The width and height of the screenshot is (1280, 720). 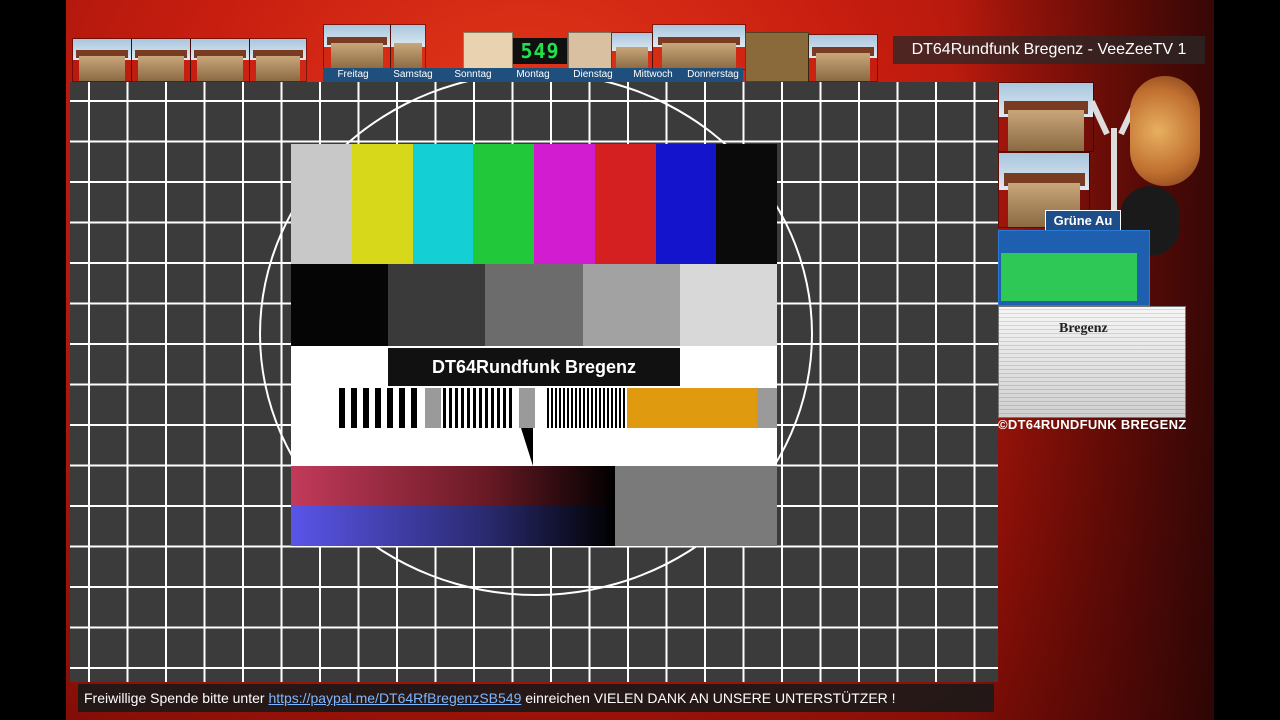 I want to click on grey-steps, so click(x=534, y=305).